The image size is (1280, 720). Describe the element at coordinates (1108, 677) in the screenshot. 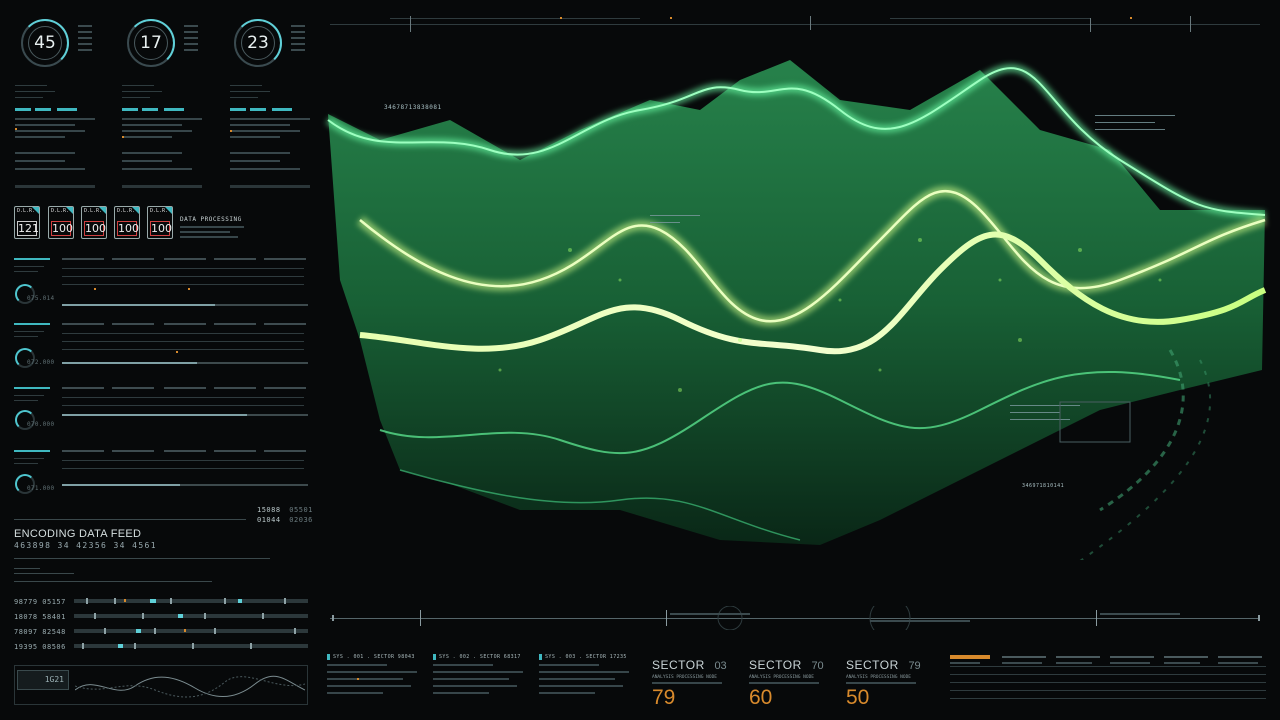

I see `bottom-right-grid` at that location.